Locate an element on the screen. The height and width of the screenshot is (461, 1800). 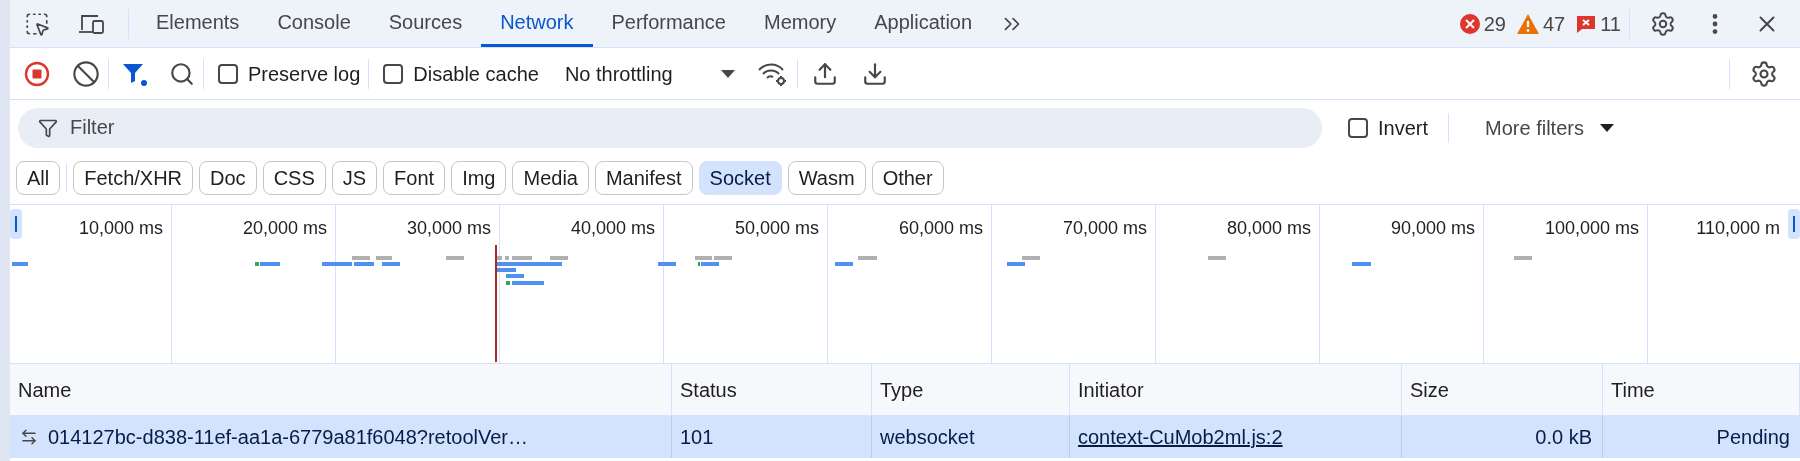
column-header: Initiator is located at coordinates (1236, 389).